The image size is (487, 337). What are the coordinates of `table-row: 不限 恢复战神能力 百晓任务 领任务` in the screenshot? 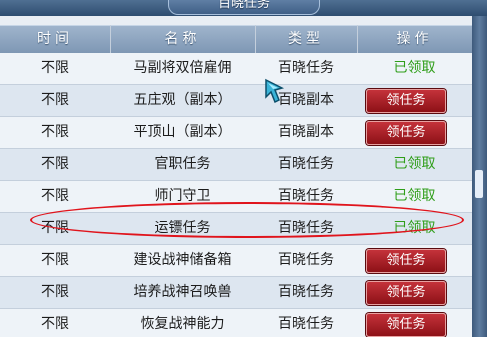 It's located at (236, 323).